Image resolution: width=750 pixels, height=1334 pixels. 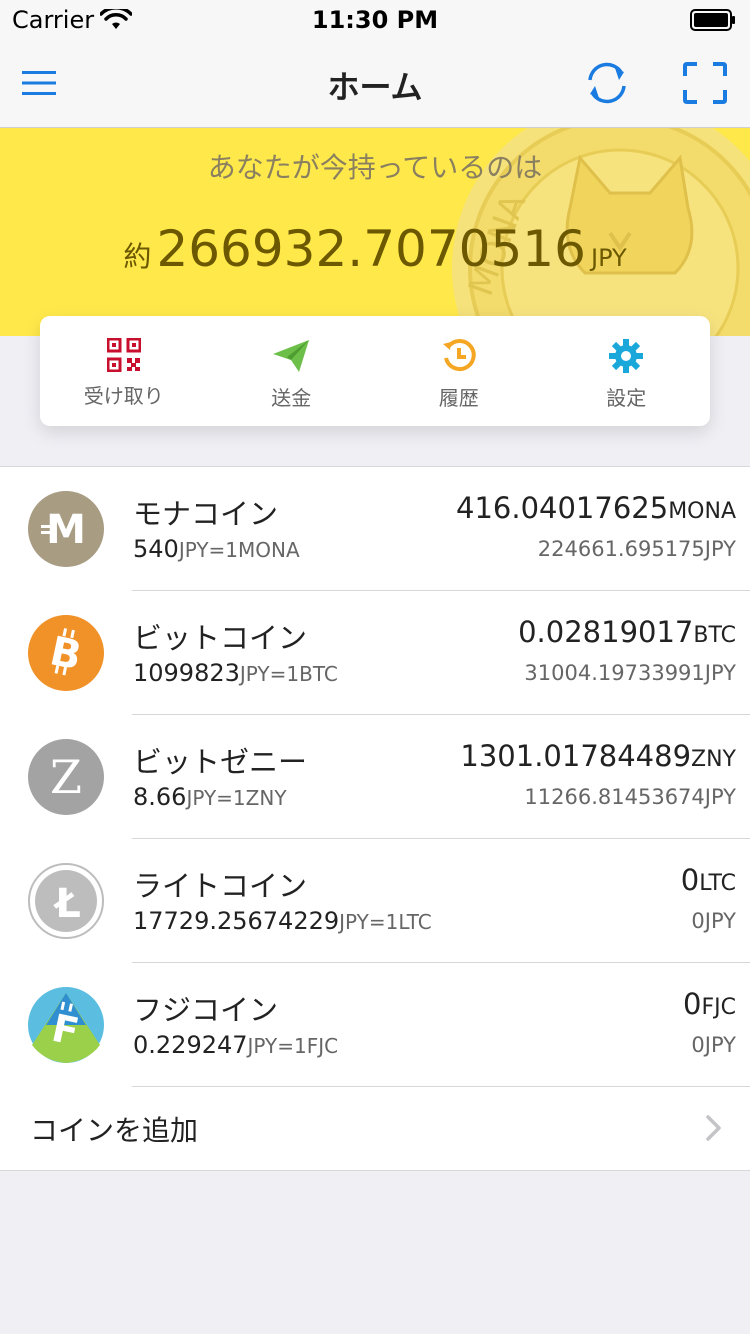 What do you see at coordinates (375, 87) in the screenshot?
I see `page-title: ホーム` at bounding box center [375, 87].